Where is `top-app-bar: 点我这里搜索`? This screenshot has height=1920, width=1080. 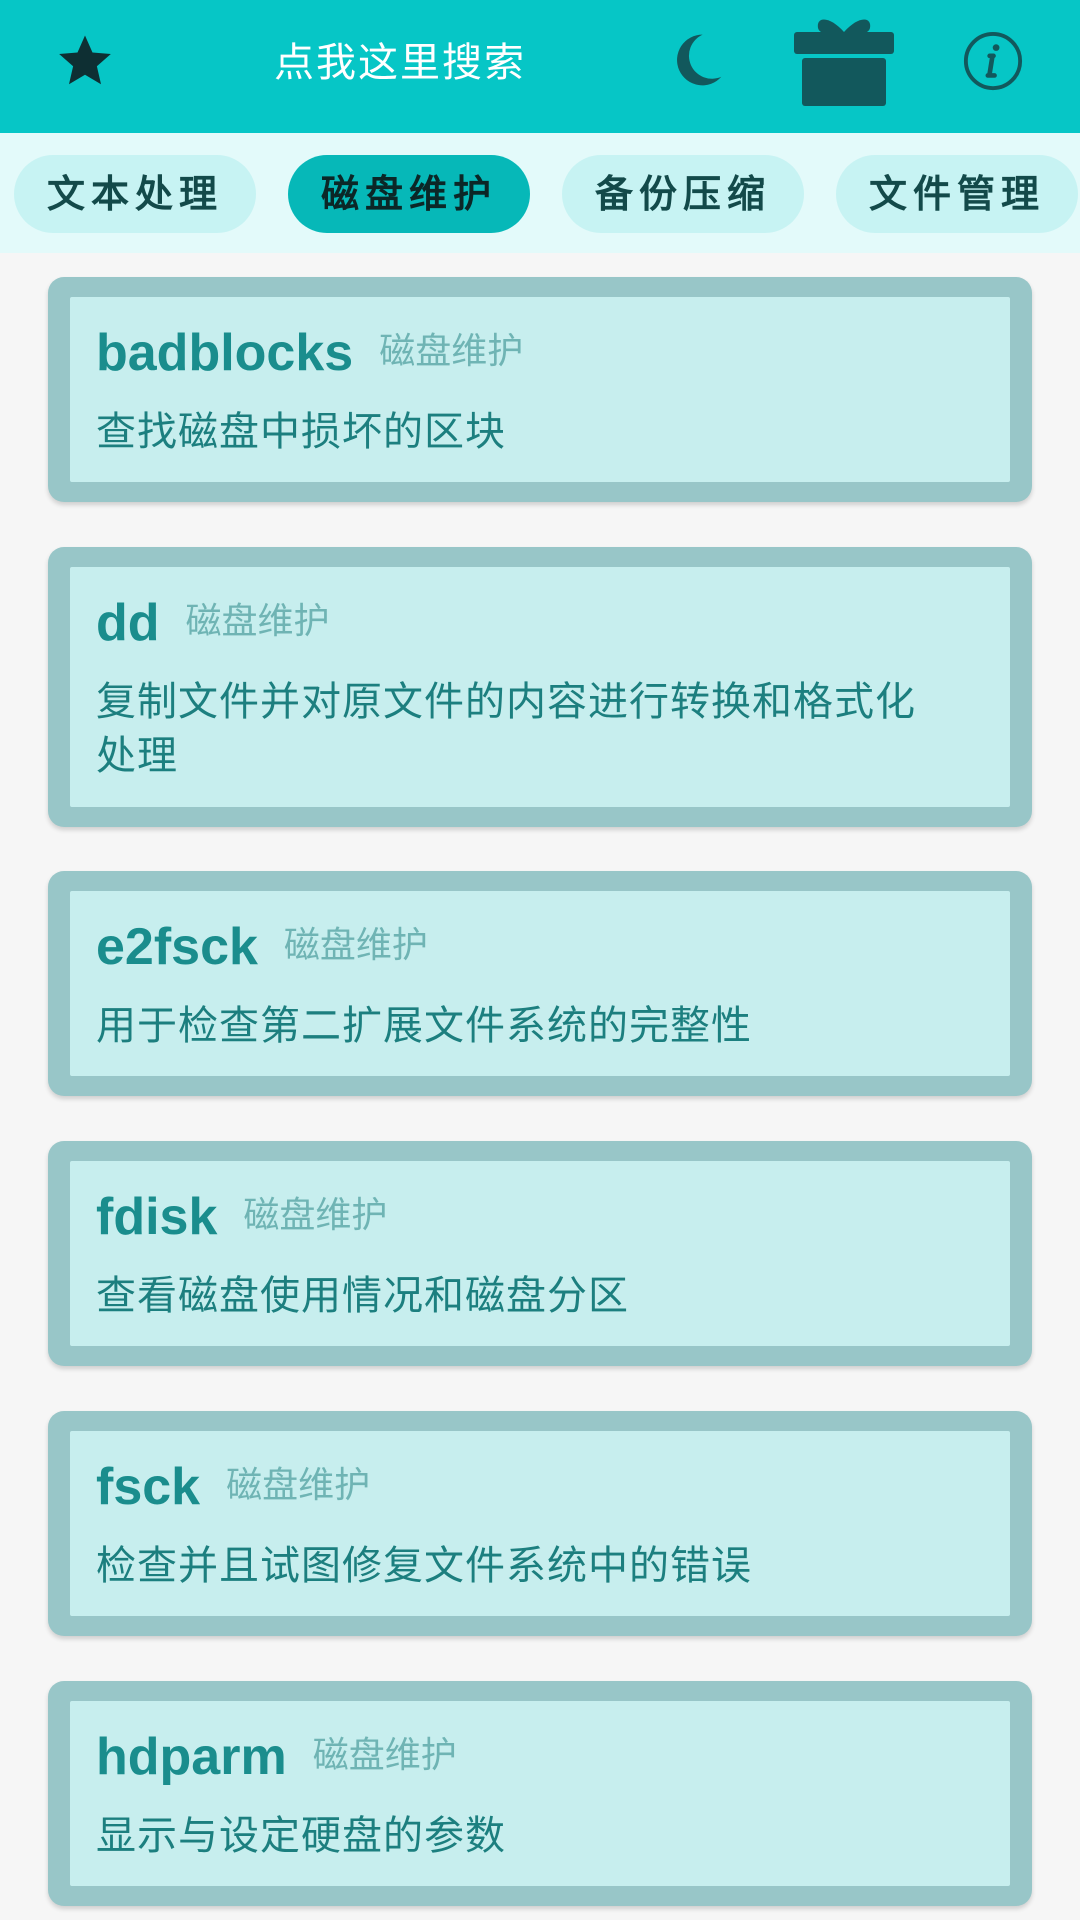 top-app-bar: 点我这里搜索 is located at coordinates (540, 66).